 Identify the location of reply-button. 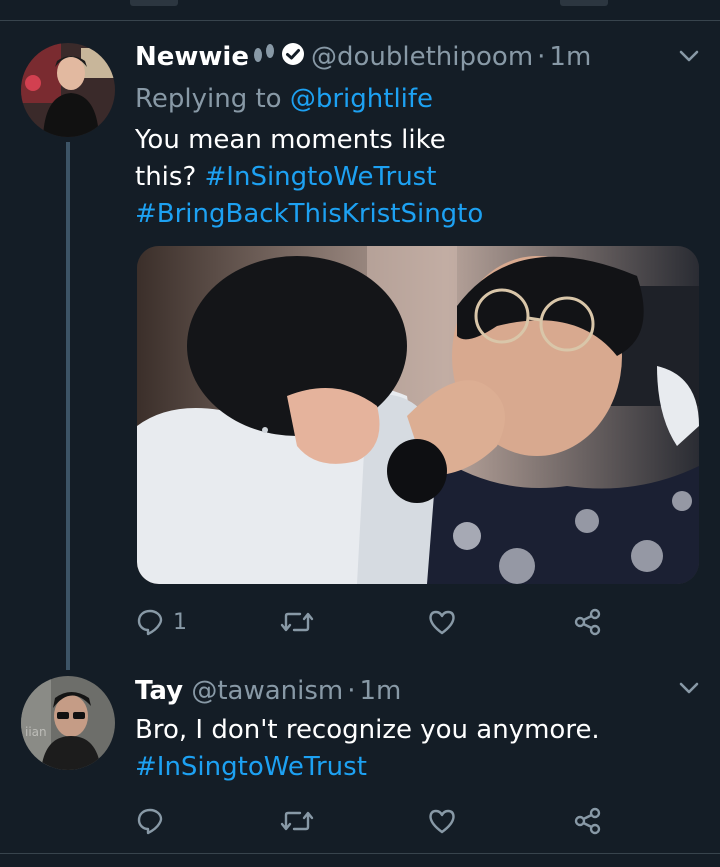
(154, 821).